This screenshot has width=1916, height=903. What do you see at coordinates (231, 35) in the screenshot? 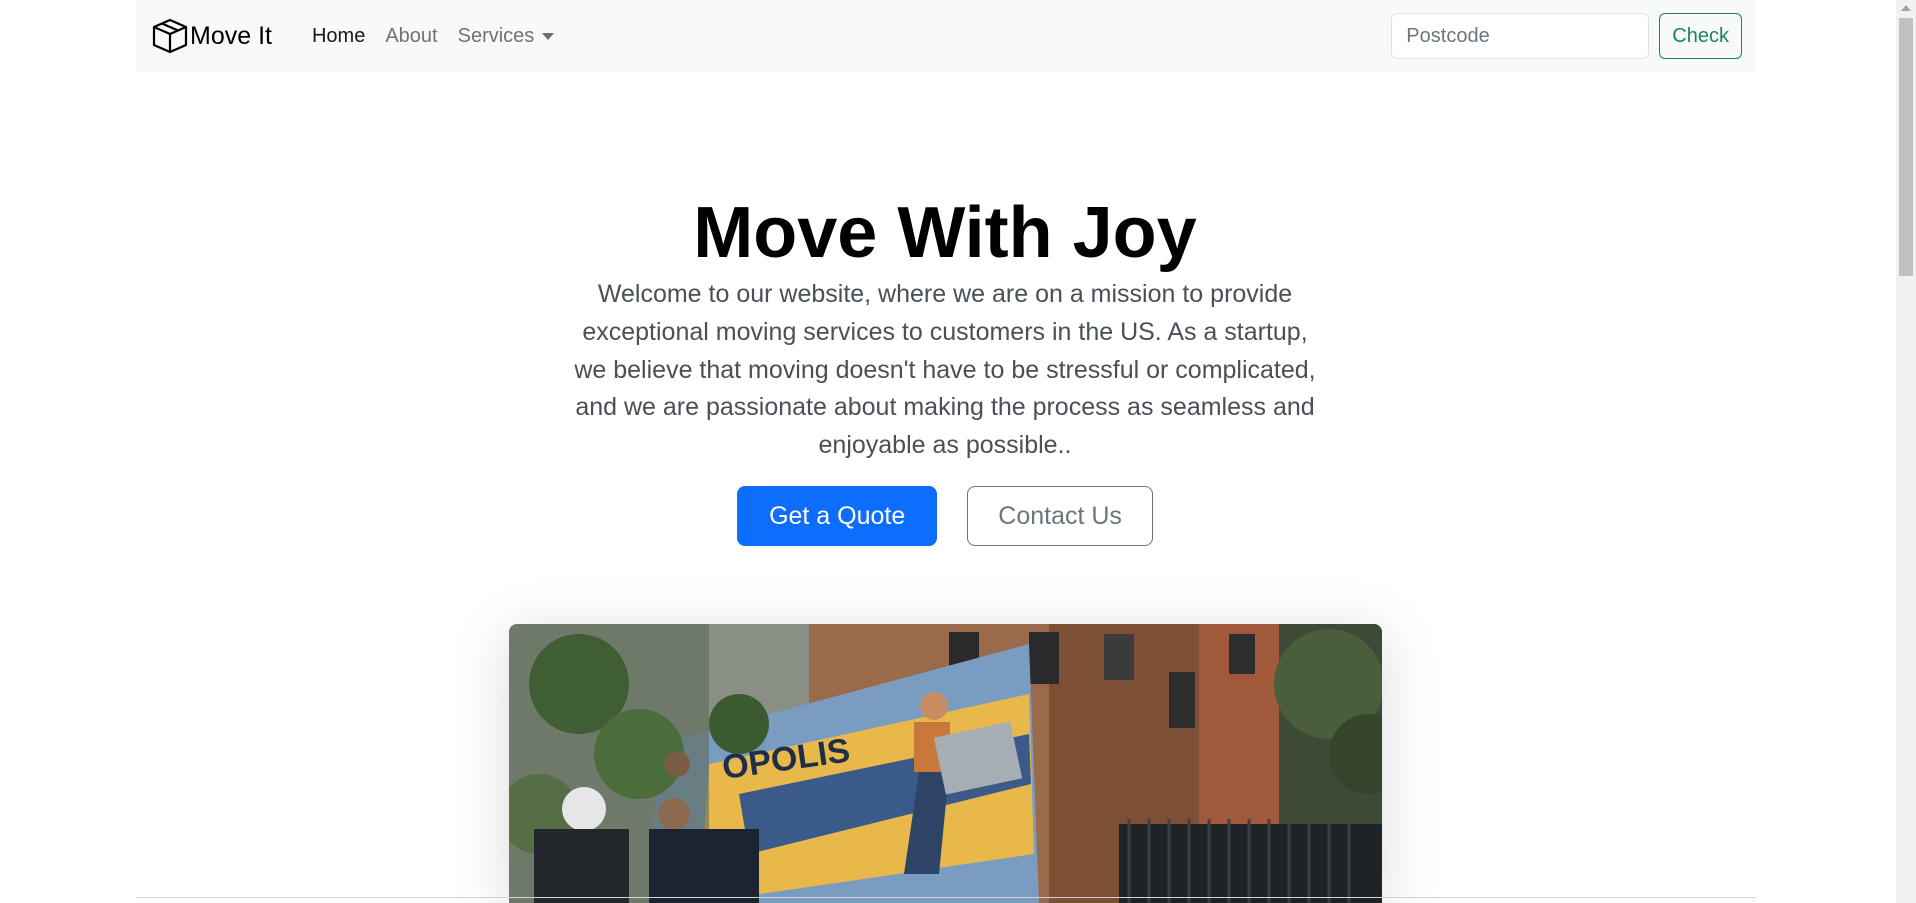
I see `brand-name: Move It` at bounding box center [231, 35].